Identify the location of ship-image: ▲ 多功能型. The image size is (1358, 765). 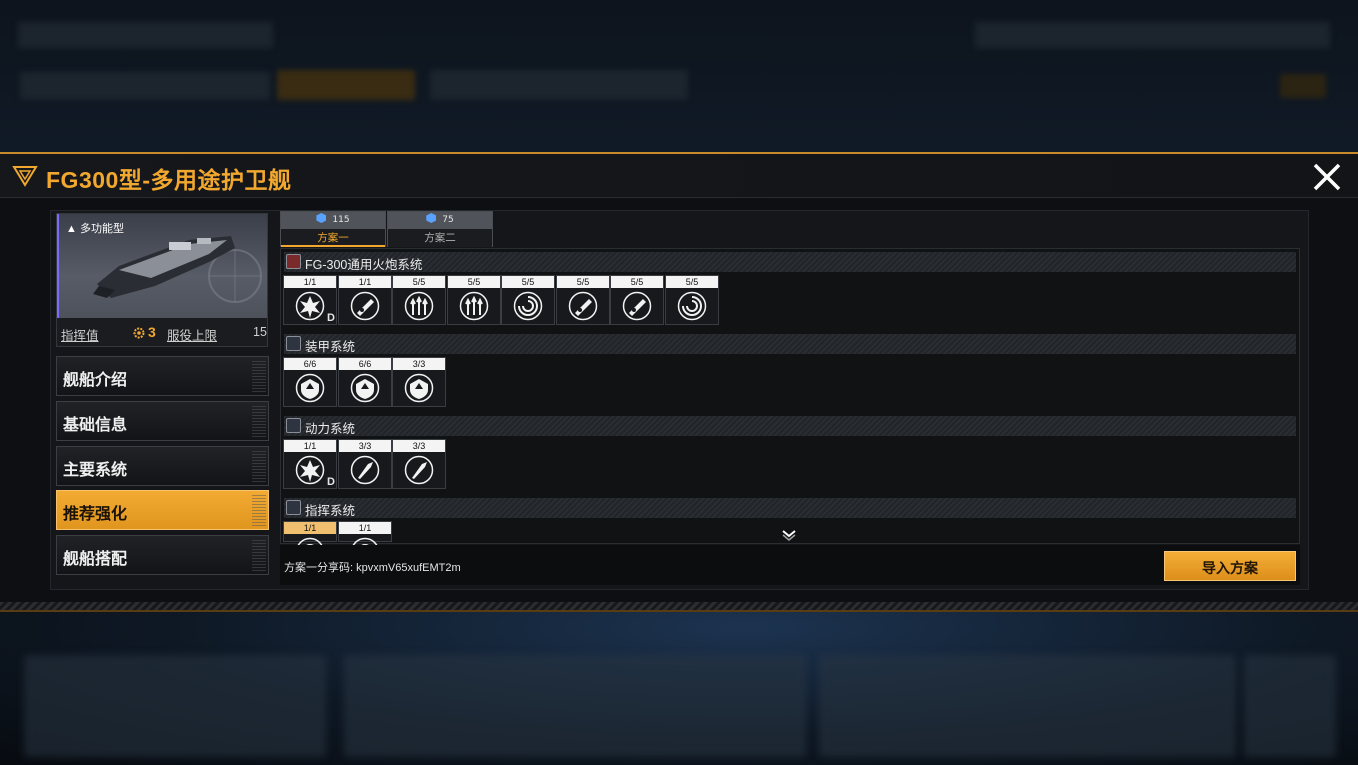
(162, 266).